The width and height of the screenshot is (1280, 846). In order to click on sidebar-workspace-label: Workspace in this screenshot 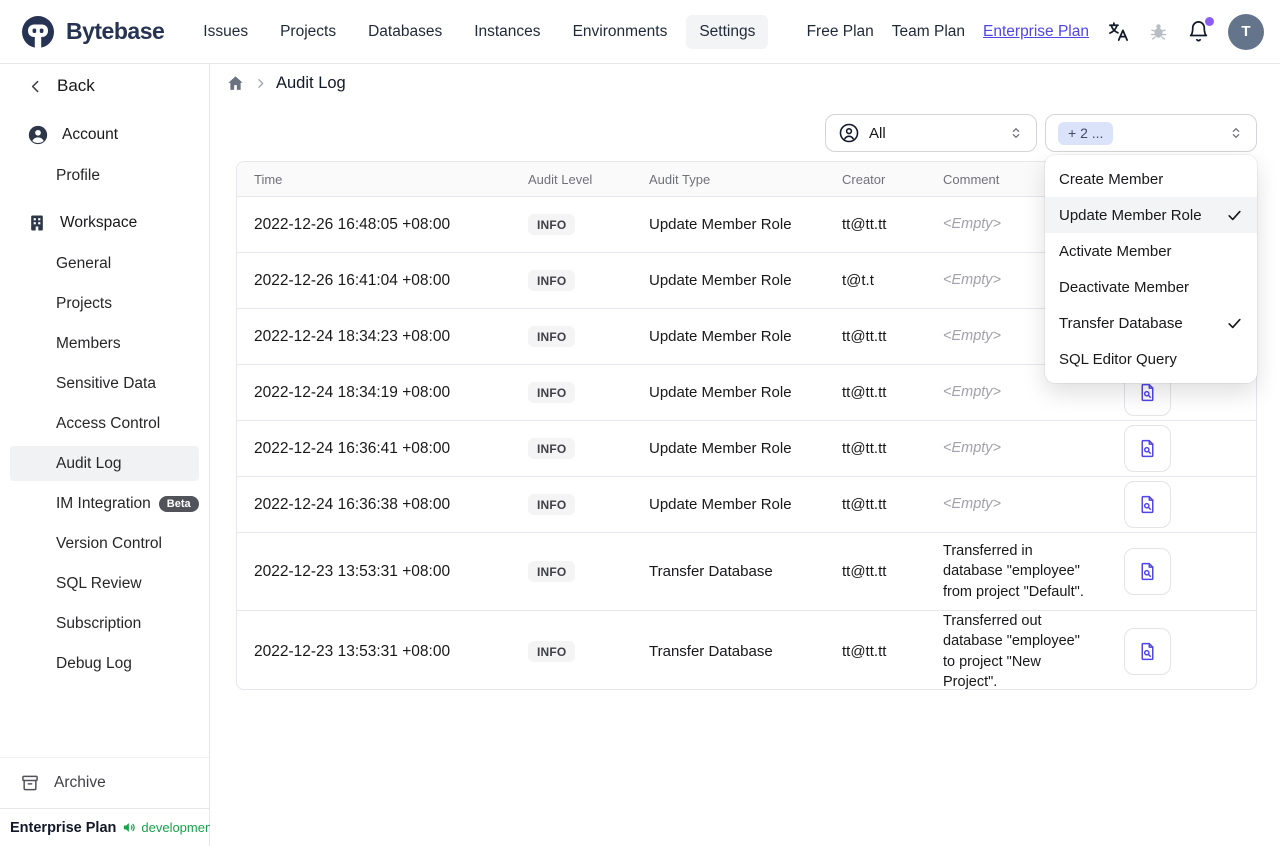, I will do `click(99, 222)`.